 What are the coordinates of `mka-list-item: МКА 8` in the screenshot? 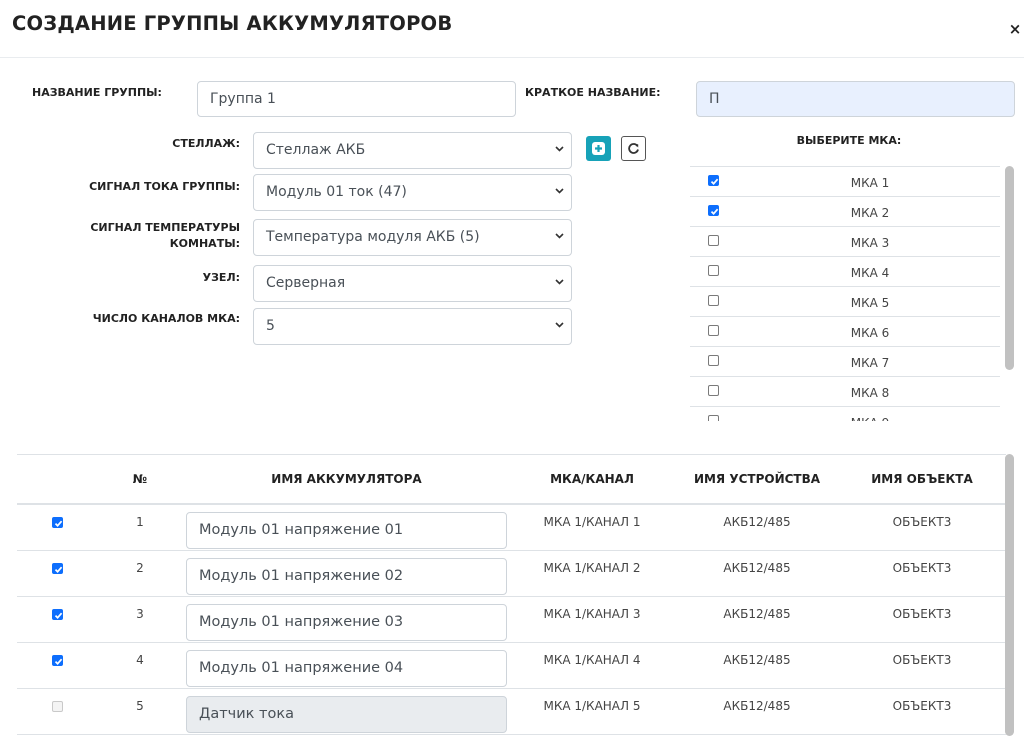 It's located at (845, 391).